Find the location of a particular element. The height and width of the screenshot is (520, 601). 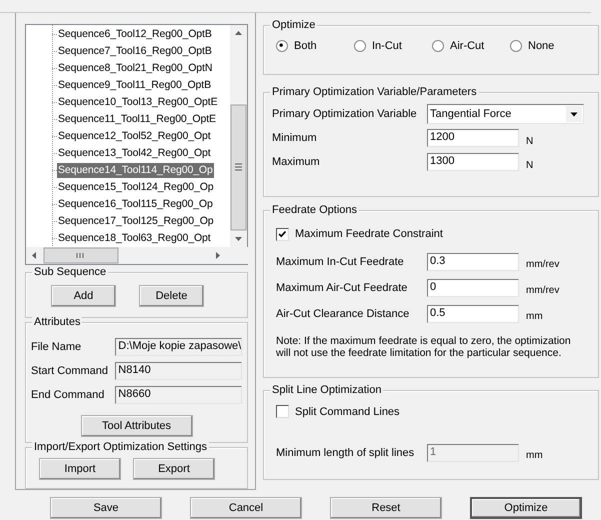

group-title: Primary Optimization Variable/Parameters is located at coordinates (374, 92).